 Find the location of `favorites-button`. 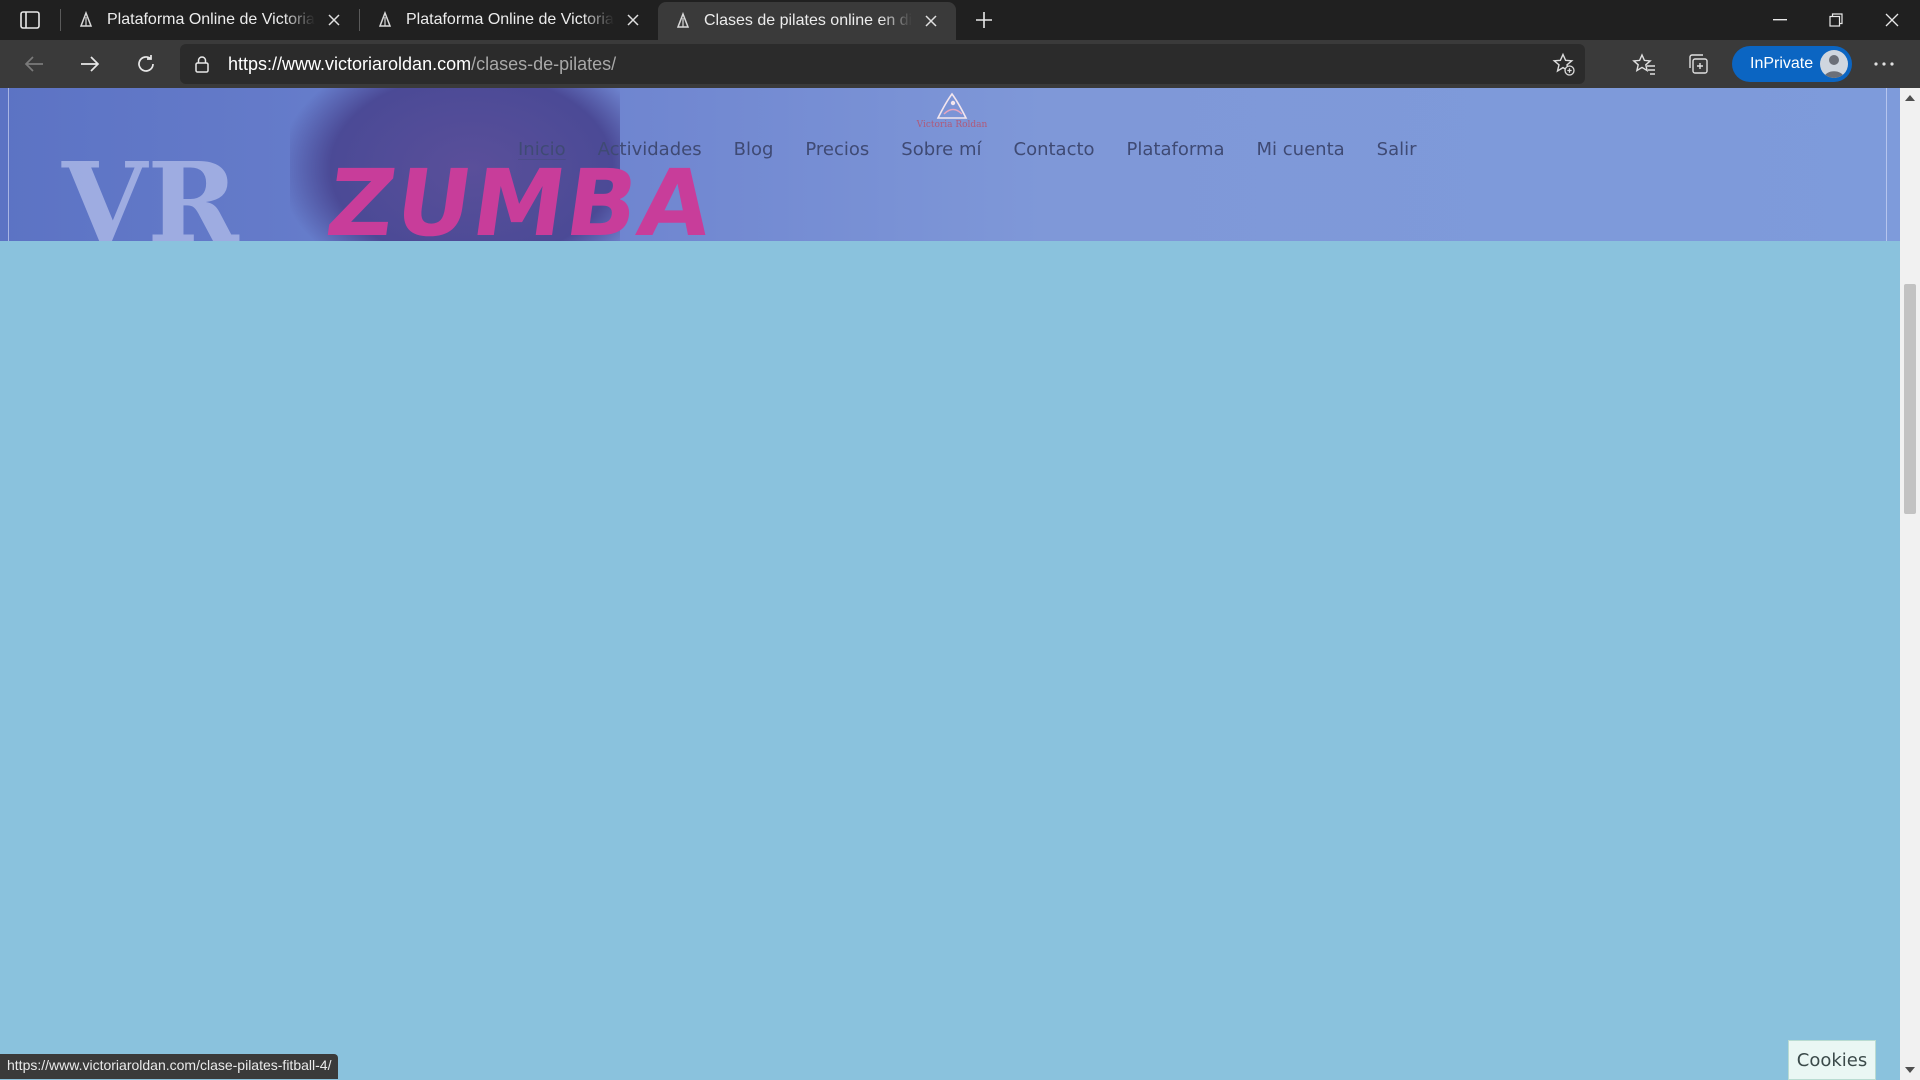

favorites-button is located at coordinates (1644, 64).